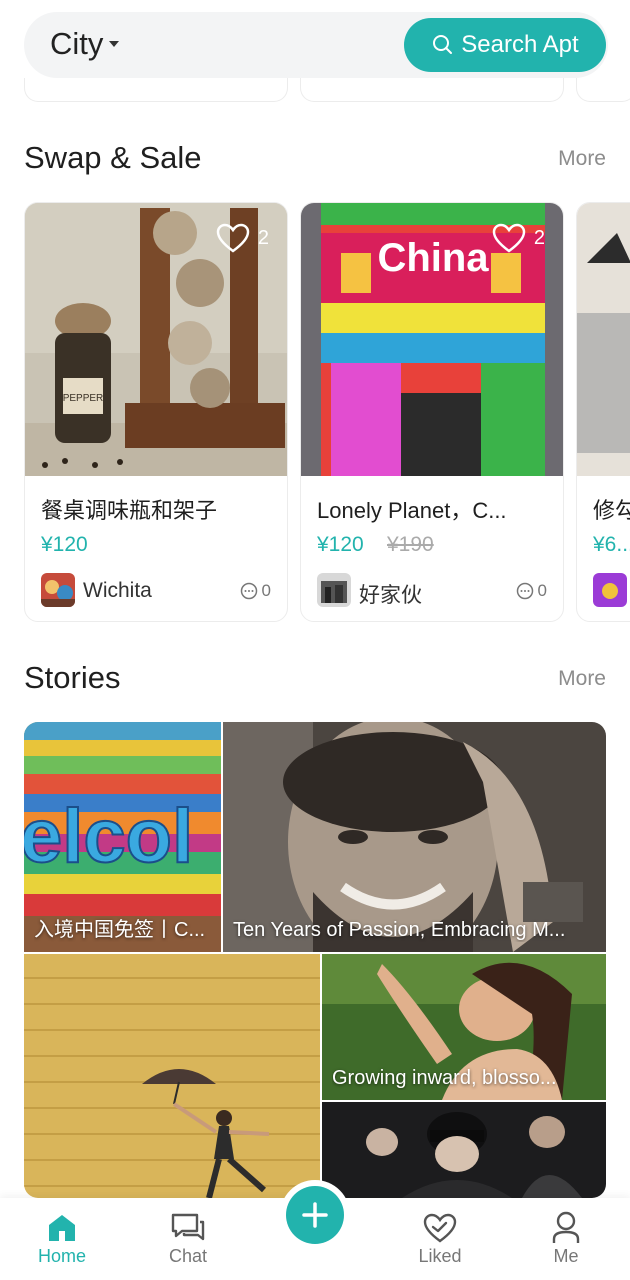  What do you see at coordinates (390, 595) in the screenshot?
I see `seller-name: 好家伙` at bounding box center [390, 595].